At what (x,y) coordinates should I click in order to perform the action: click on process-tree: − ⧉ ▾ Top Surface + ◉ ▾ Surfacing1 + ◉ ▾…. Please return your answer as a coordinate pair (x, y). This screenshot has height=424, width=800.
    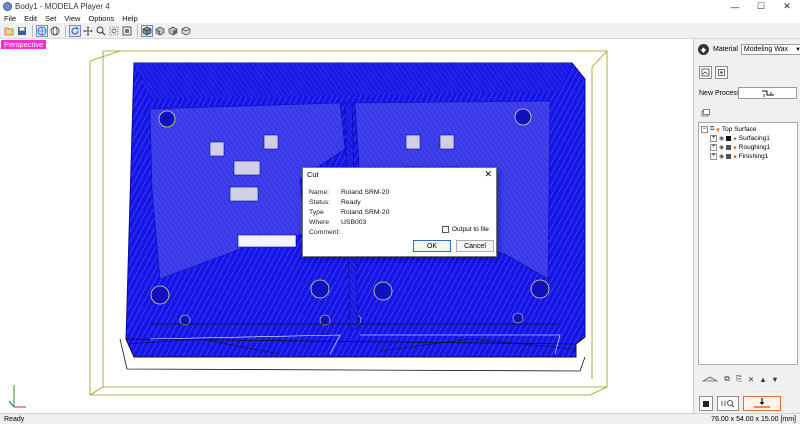
    Looking at the image, I should click on (748, 243).